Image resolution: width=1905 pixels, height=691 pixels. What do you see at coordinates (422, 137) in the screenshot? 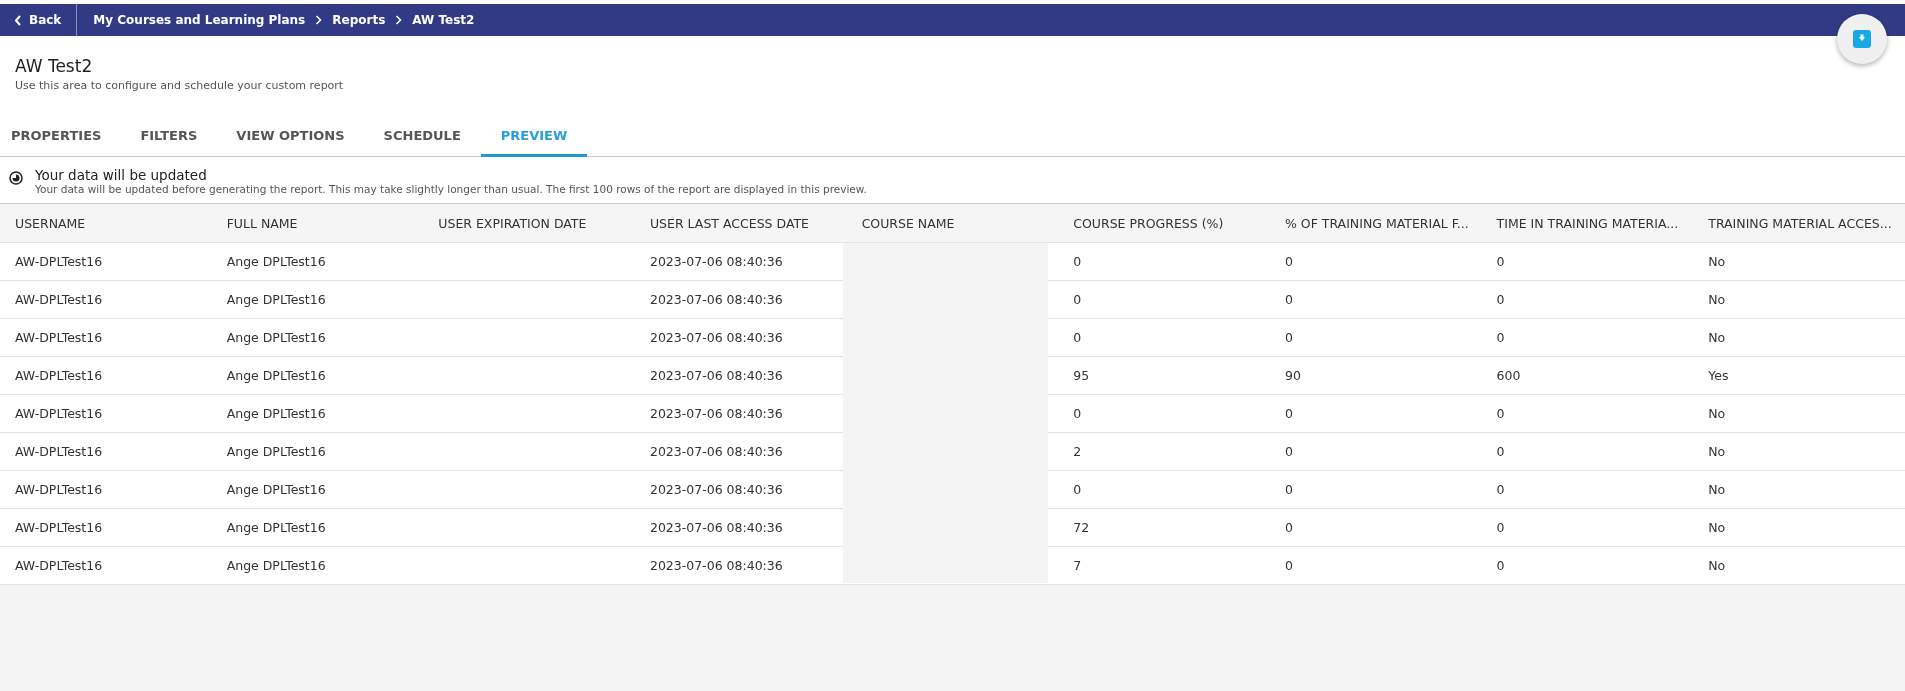
I see `tab: SCHEDULE` at bounding box center [422, 137].